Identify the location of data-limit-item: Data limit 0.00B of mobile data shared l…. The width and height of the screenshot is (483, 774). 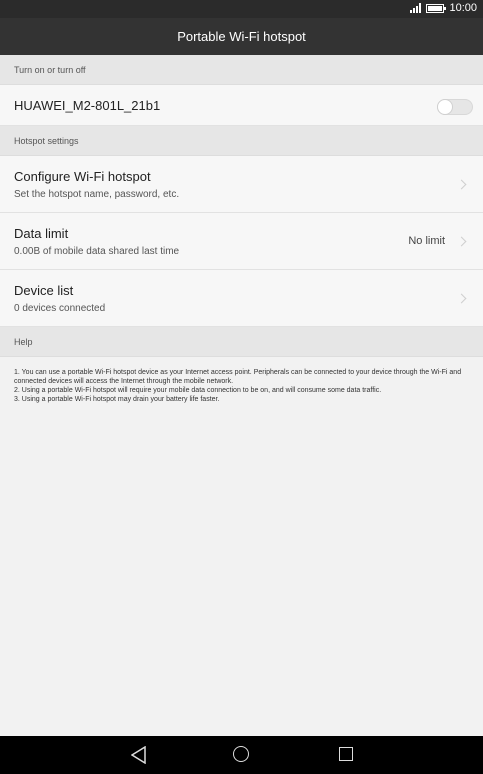
(241, 241).